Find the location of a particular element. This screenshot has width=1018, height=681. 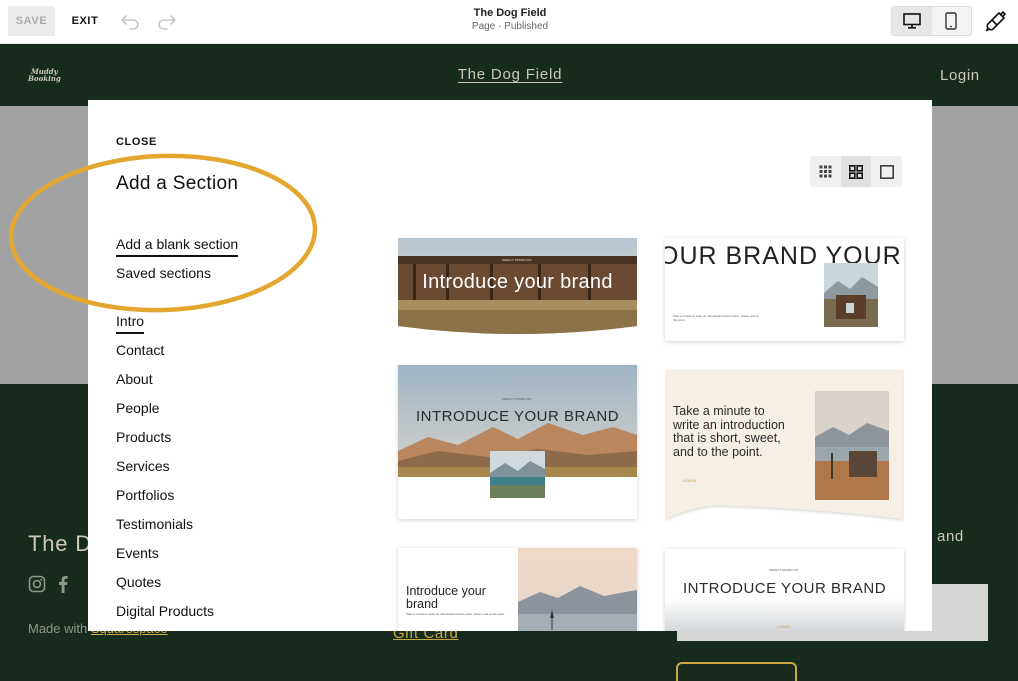

category-quotes: Quotes is located at coordinates (165, 587).